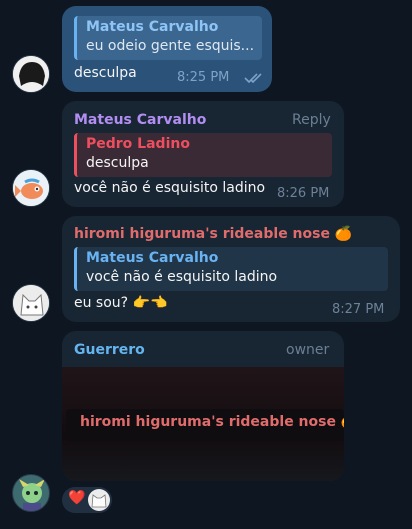  What do you see at coordinates (253, 78) in the screenshot?
I see `double-check-icon` at bounding box center [253, 78].